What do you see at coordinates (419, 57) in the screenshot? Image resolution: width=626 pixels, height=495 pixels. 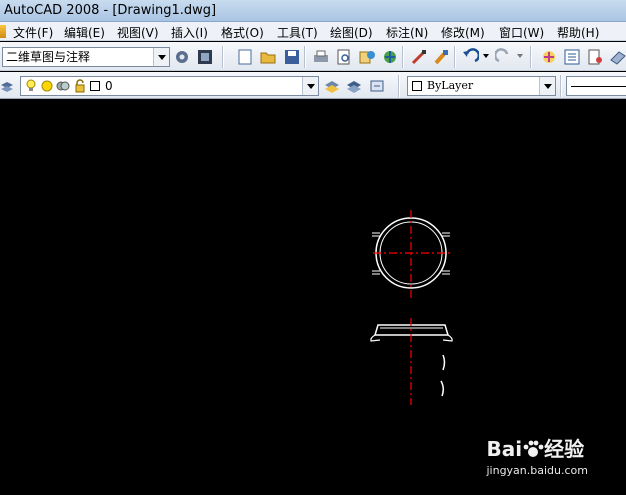 I see `match-properties-icon` at bounding box center [419, 57].